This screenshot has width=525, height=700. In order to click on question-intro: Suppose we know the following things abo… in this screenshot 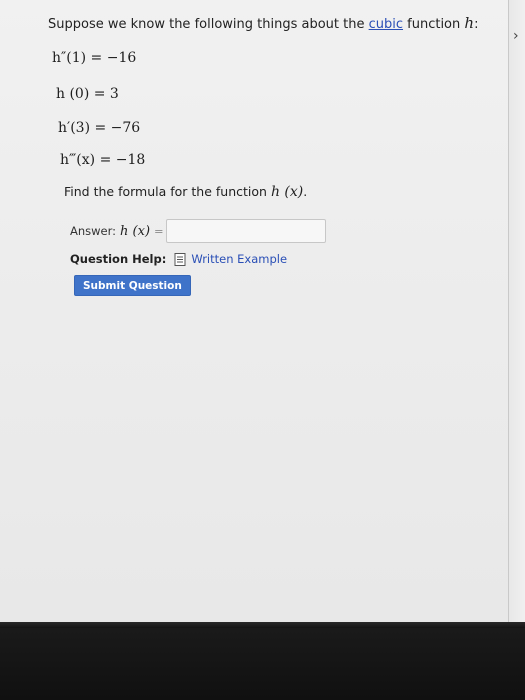, I will do `click(268, 23)`.